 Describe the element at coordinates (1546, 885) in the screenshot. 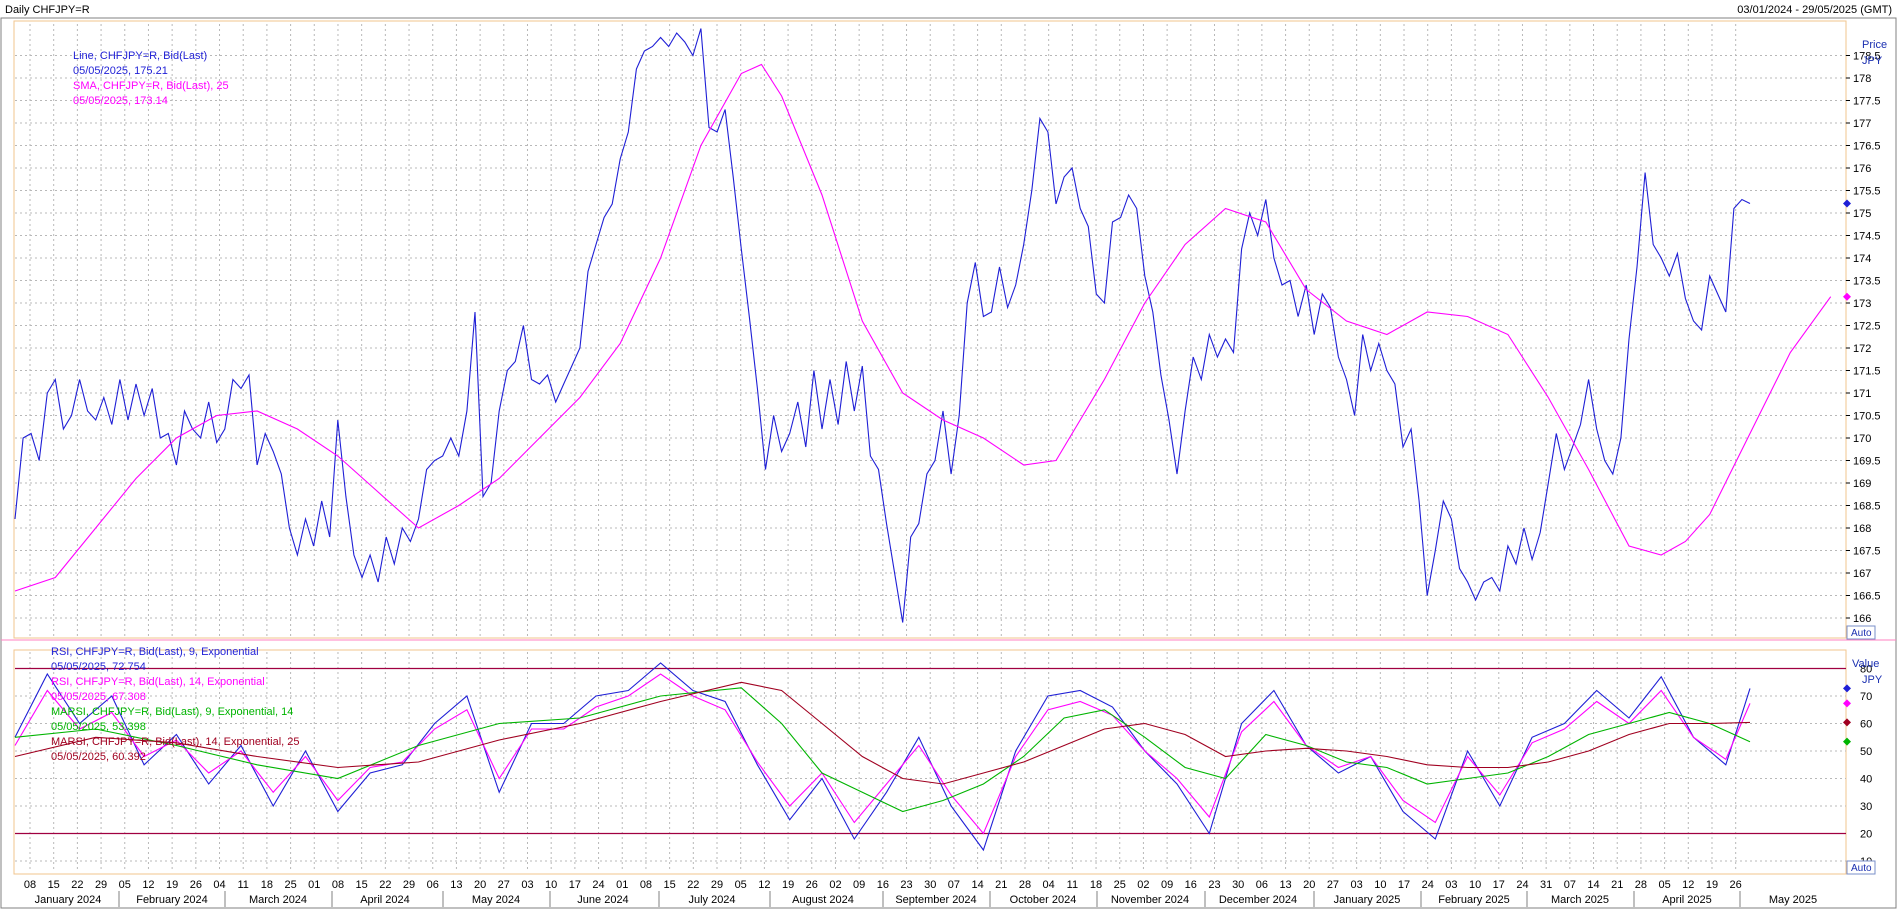

I see `x-day-label: 31` at that location.